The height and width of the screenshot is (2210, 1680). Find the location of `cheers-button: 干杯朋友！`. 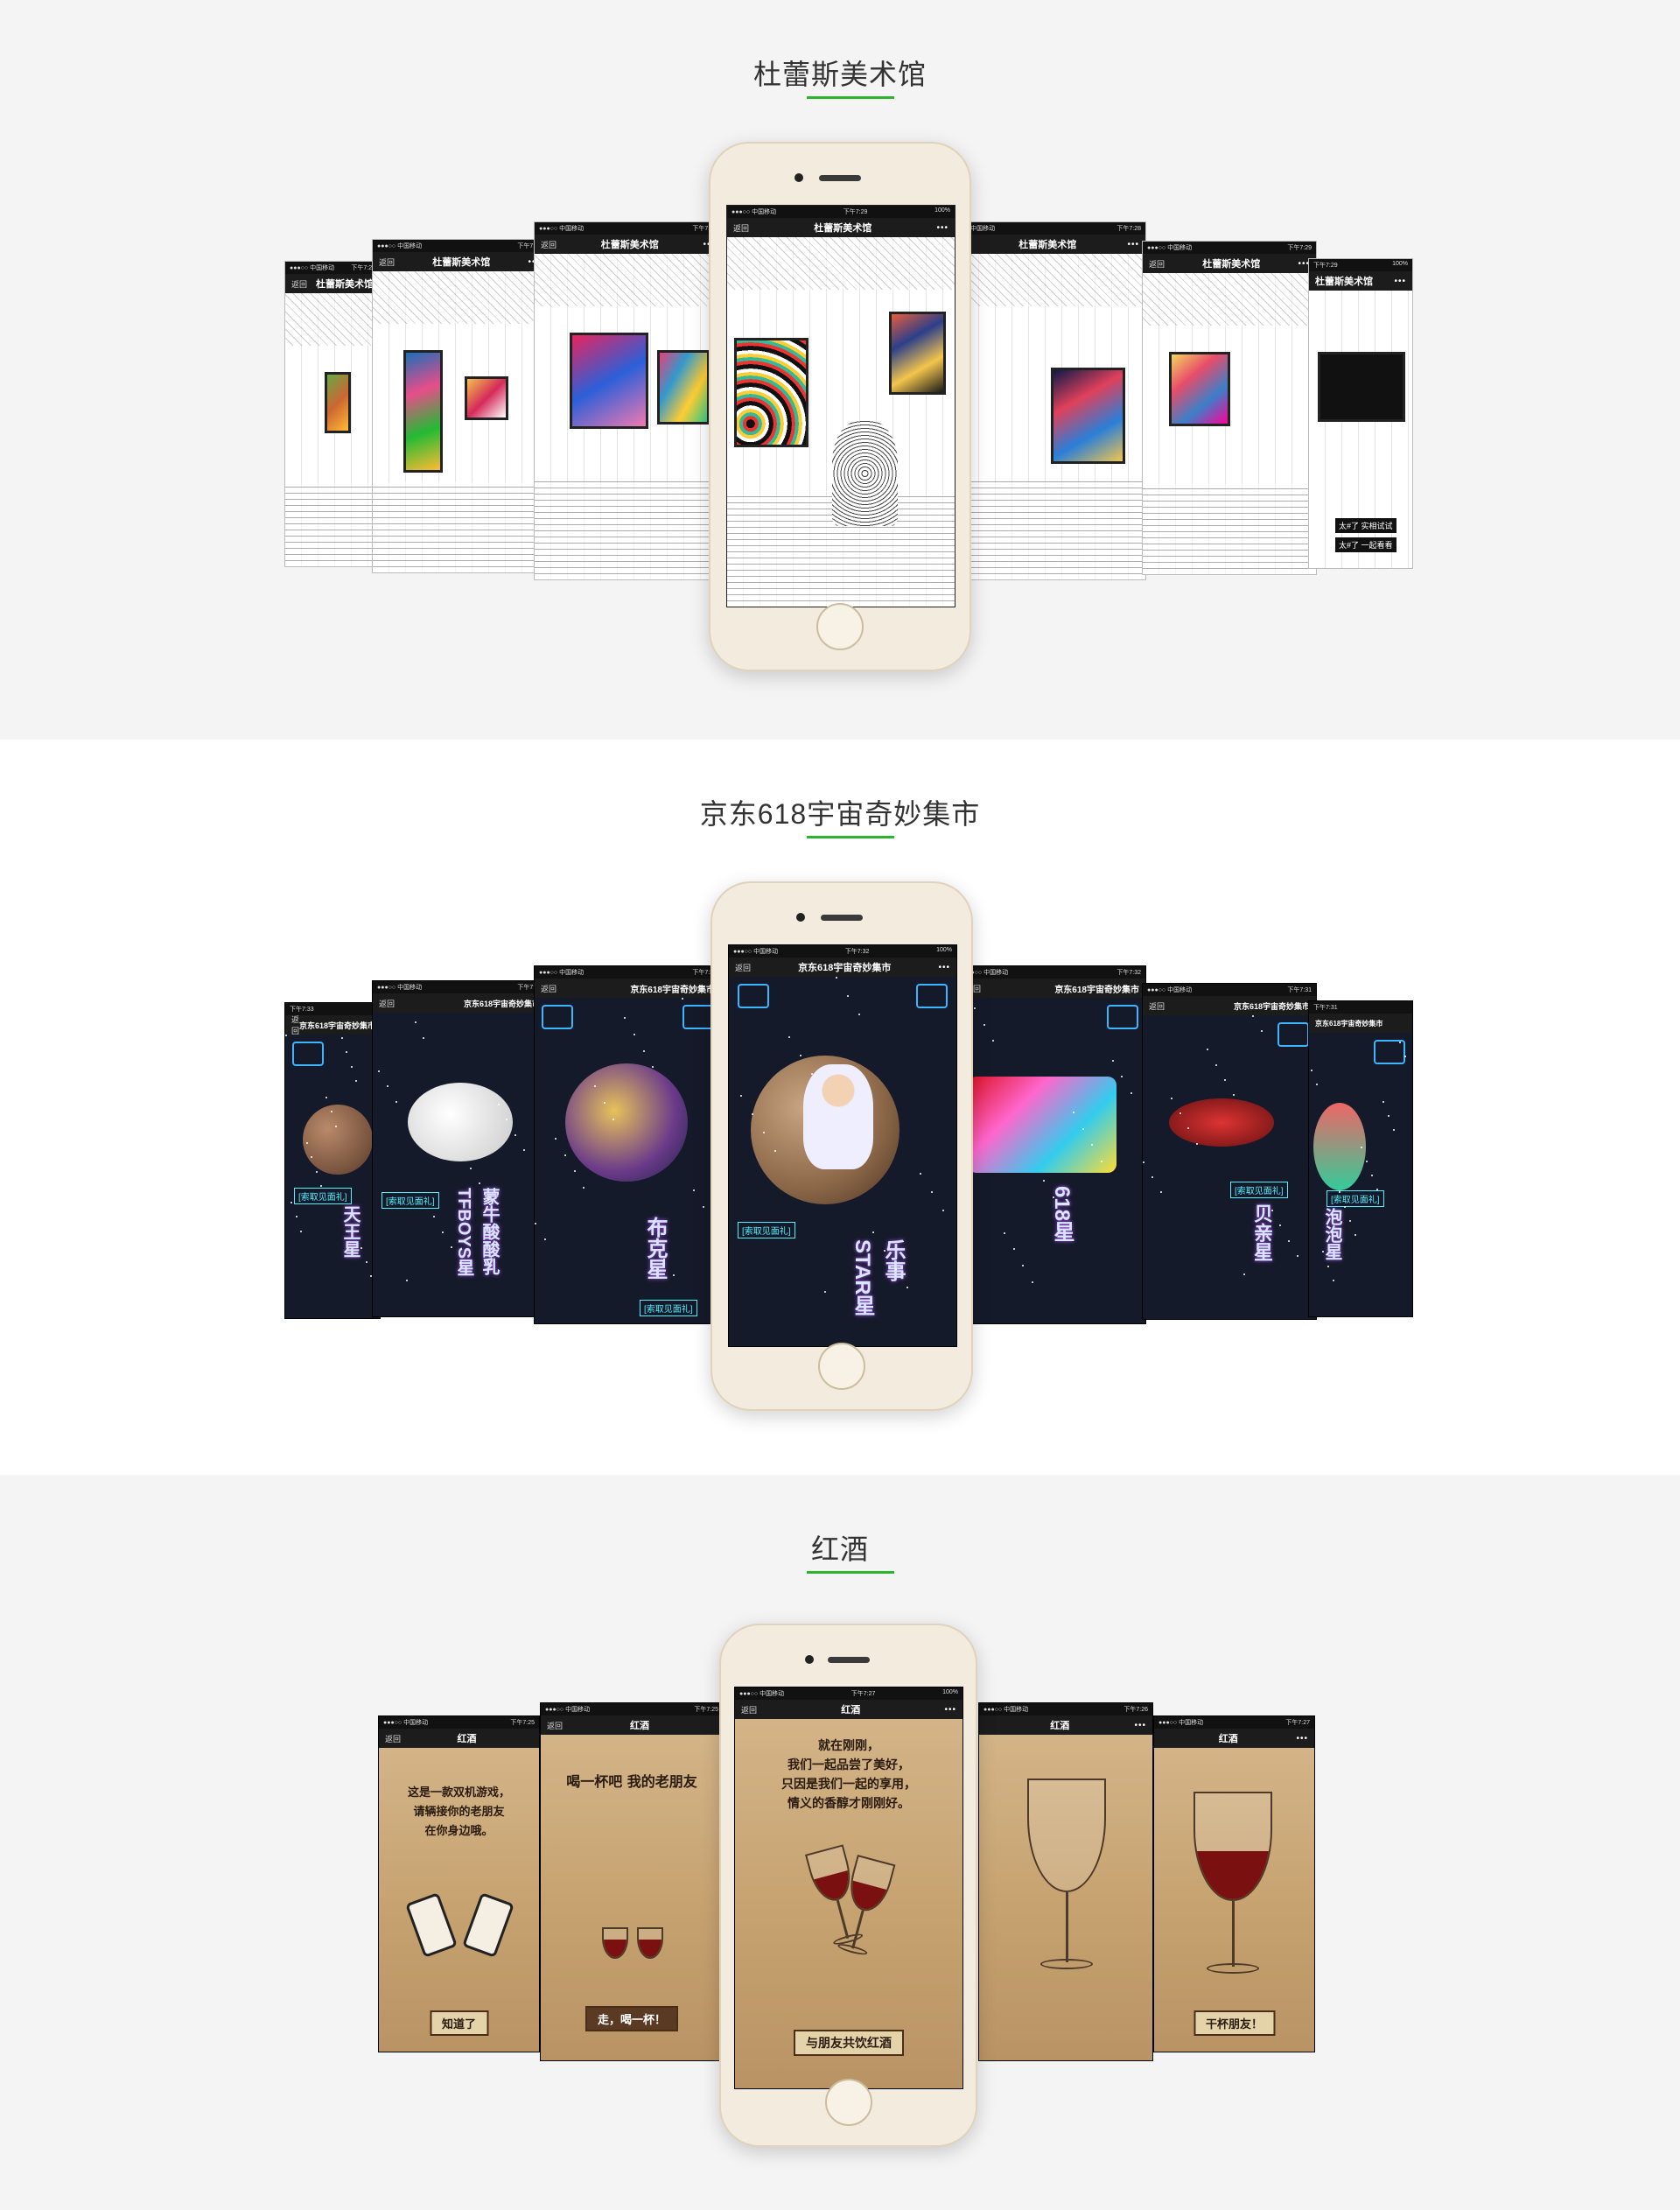

cheers-button: 干杯朋友！ is located at coordinates (1234, 2023).